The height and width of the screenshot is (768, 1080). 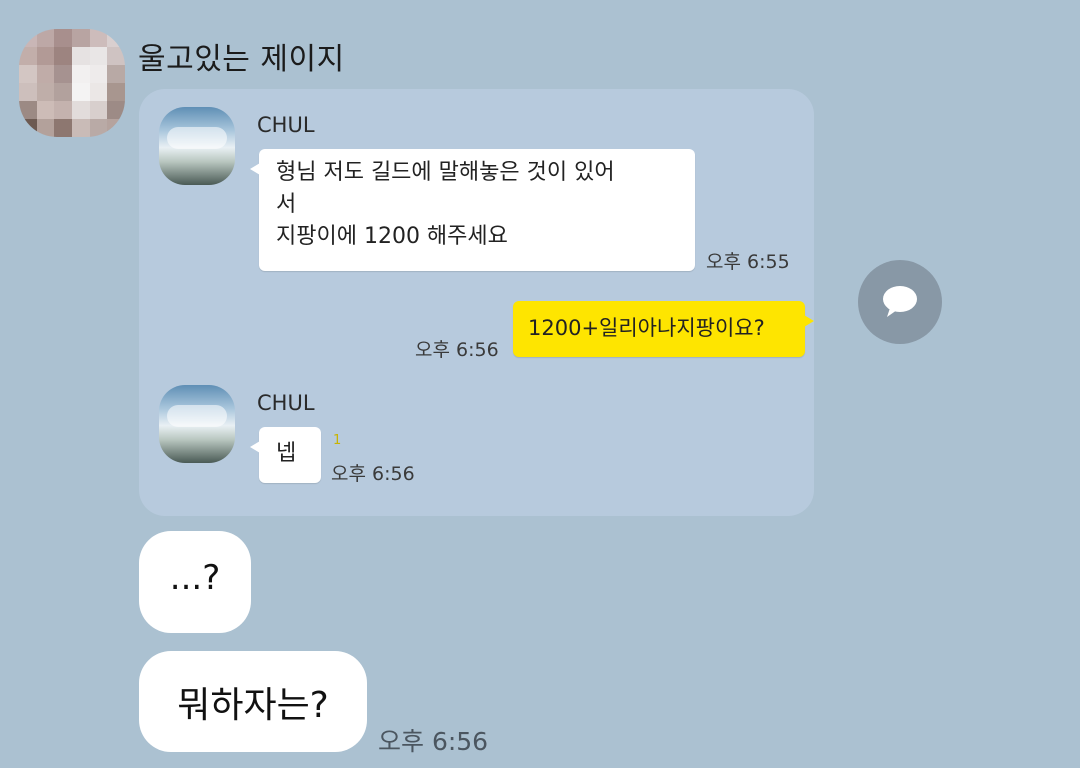 I want to click on sent-message-bubble: 1200+일리아나지팡이요?, so click(x=663, y=329).